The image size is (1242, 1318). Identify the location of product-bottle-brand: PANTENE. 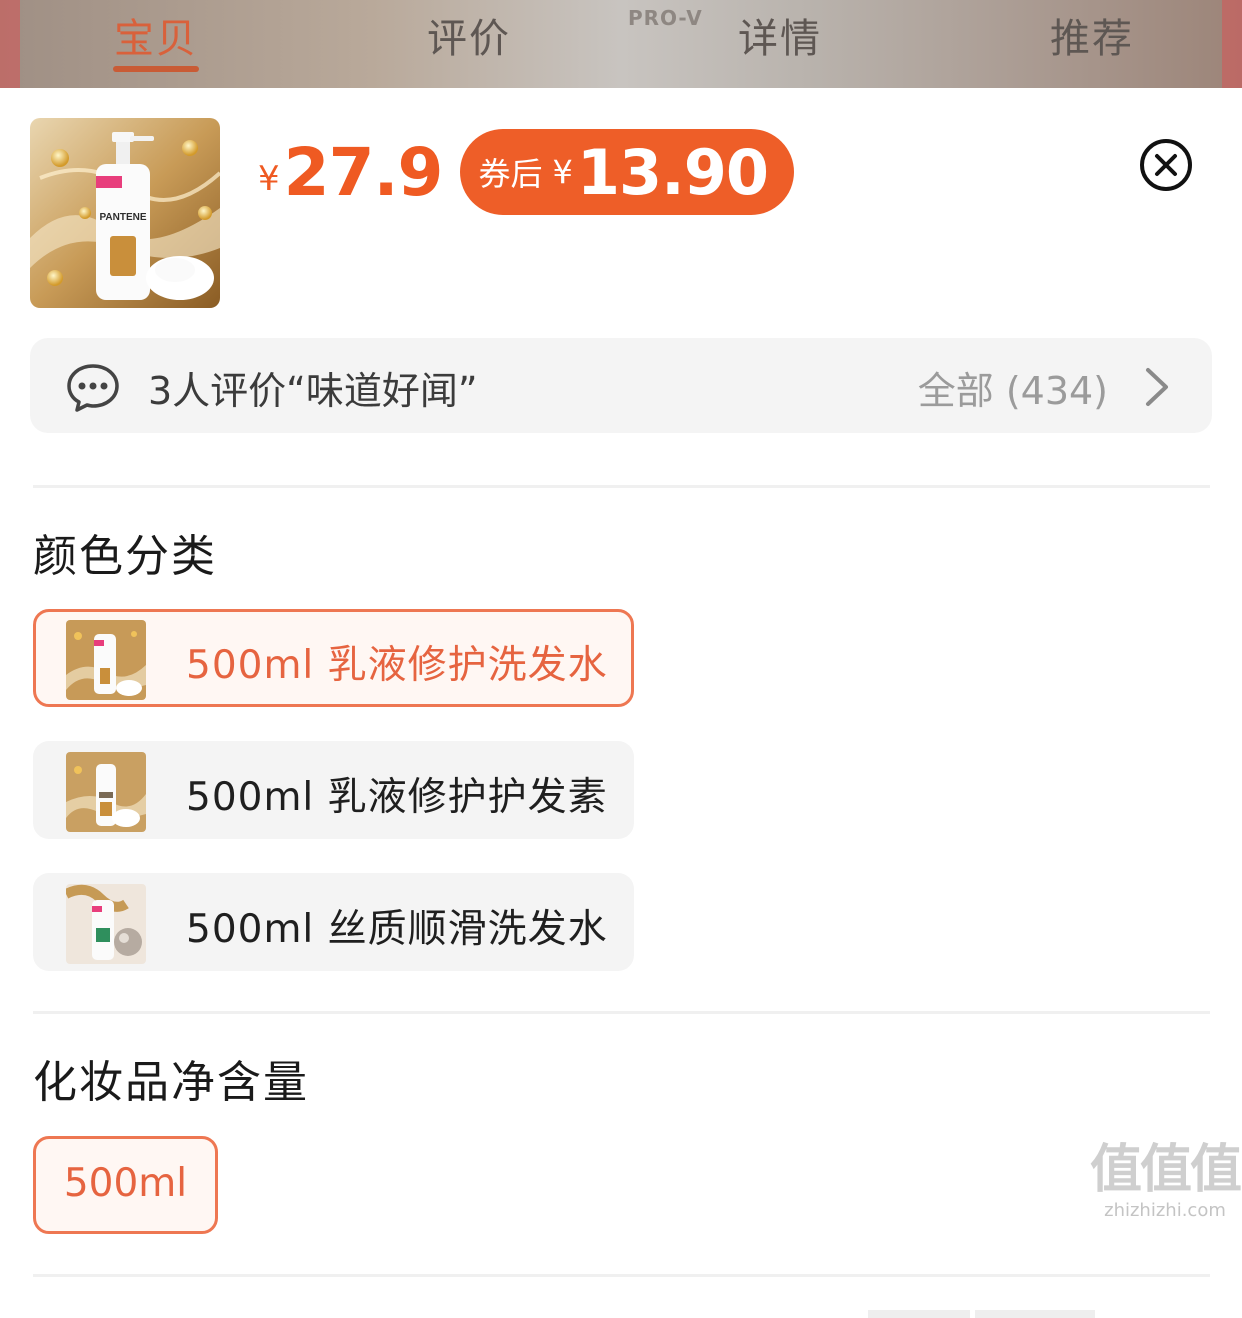
(122, 217).